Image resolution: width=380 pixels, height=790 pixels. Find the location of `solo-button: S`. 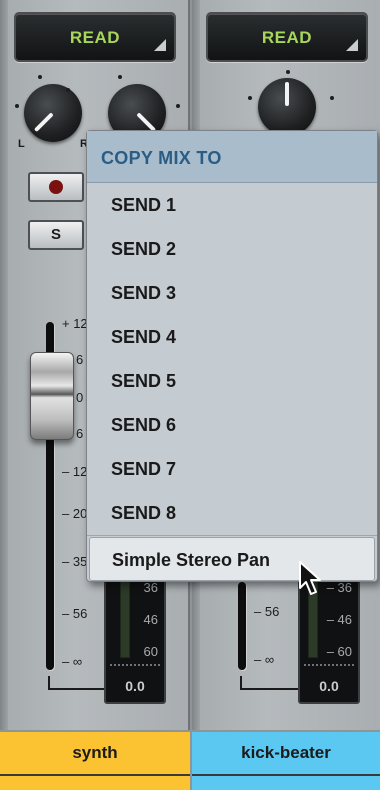

solo-button: S is located at coordinates (56, 235).